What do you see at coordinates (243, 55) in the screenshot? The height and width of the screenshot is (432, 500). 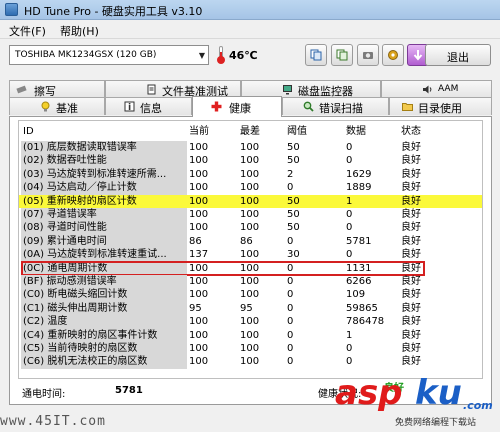 I see `temperature-value: 46℃` at bounding box center [243, 55].